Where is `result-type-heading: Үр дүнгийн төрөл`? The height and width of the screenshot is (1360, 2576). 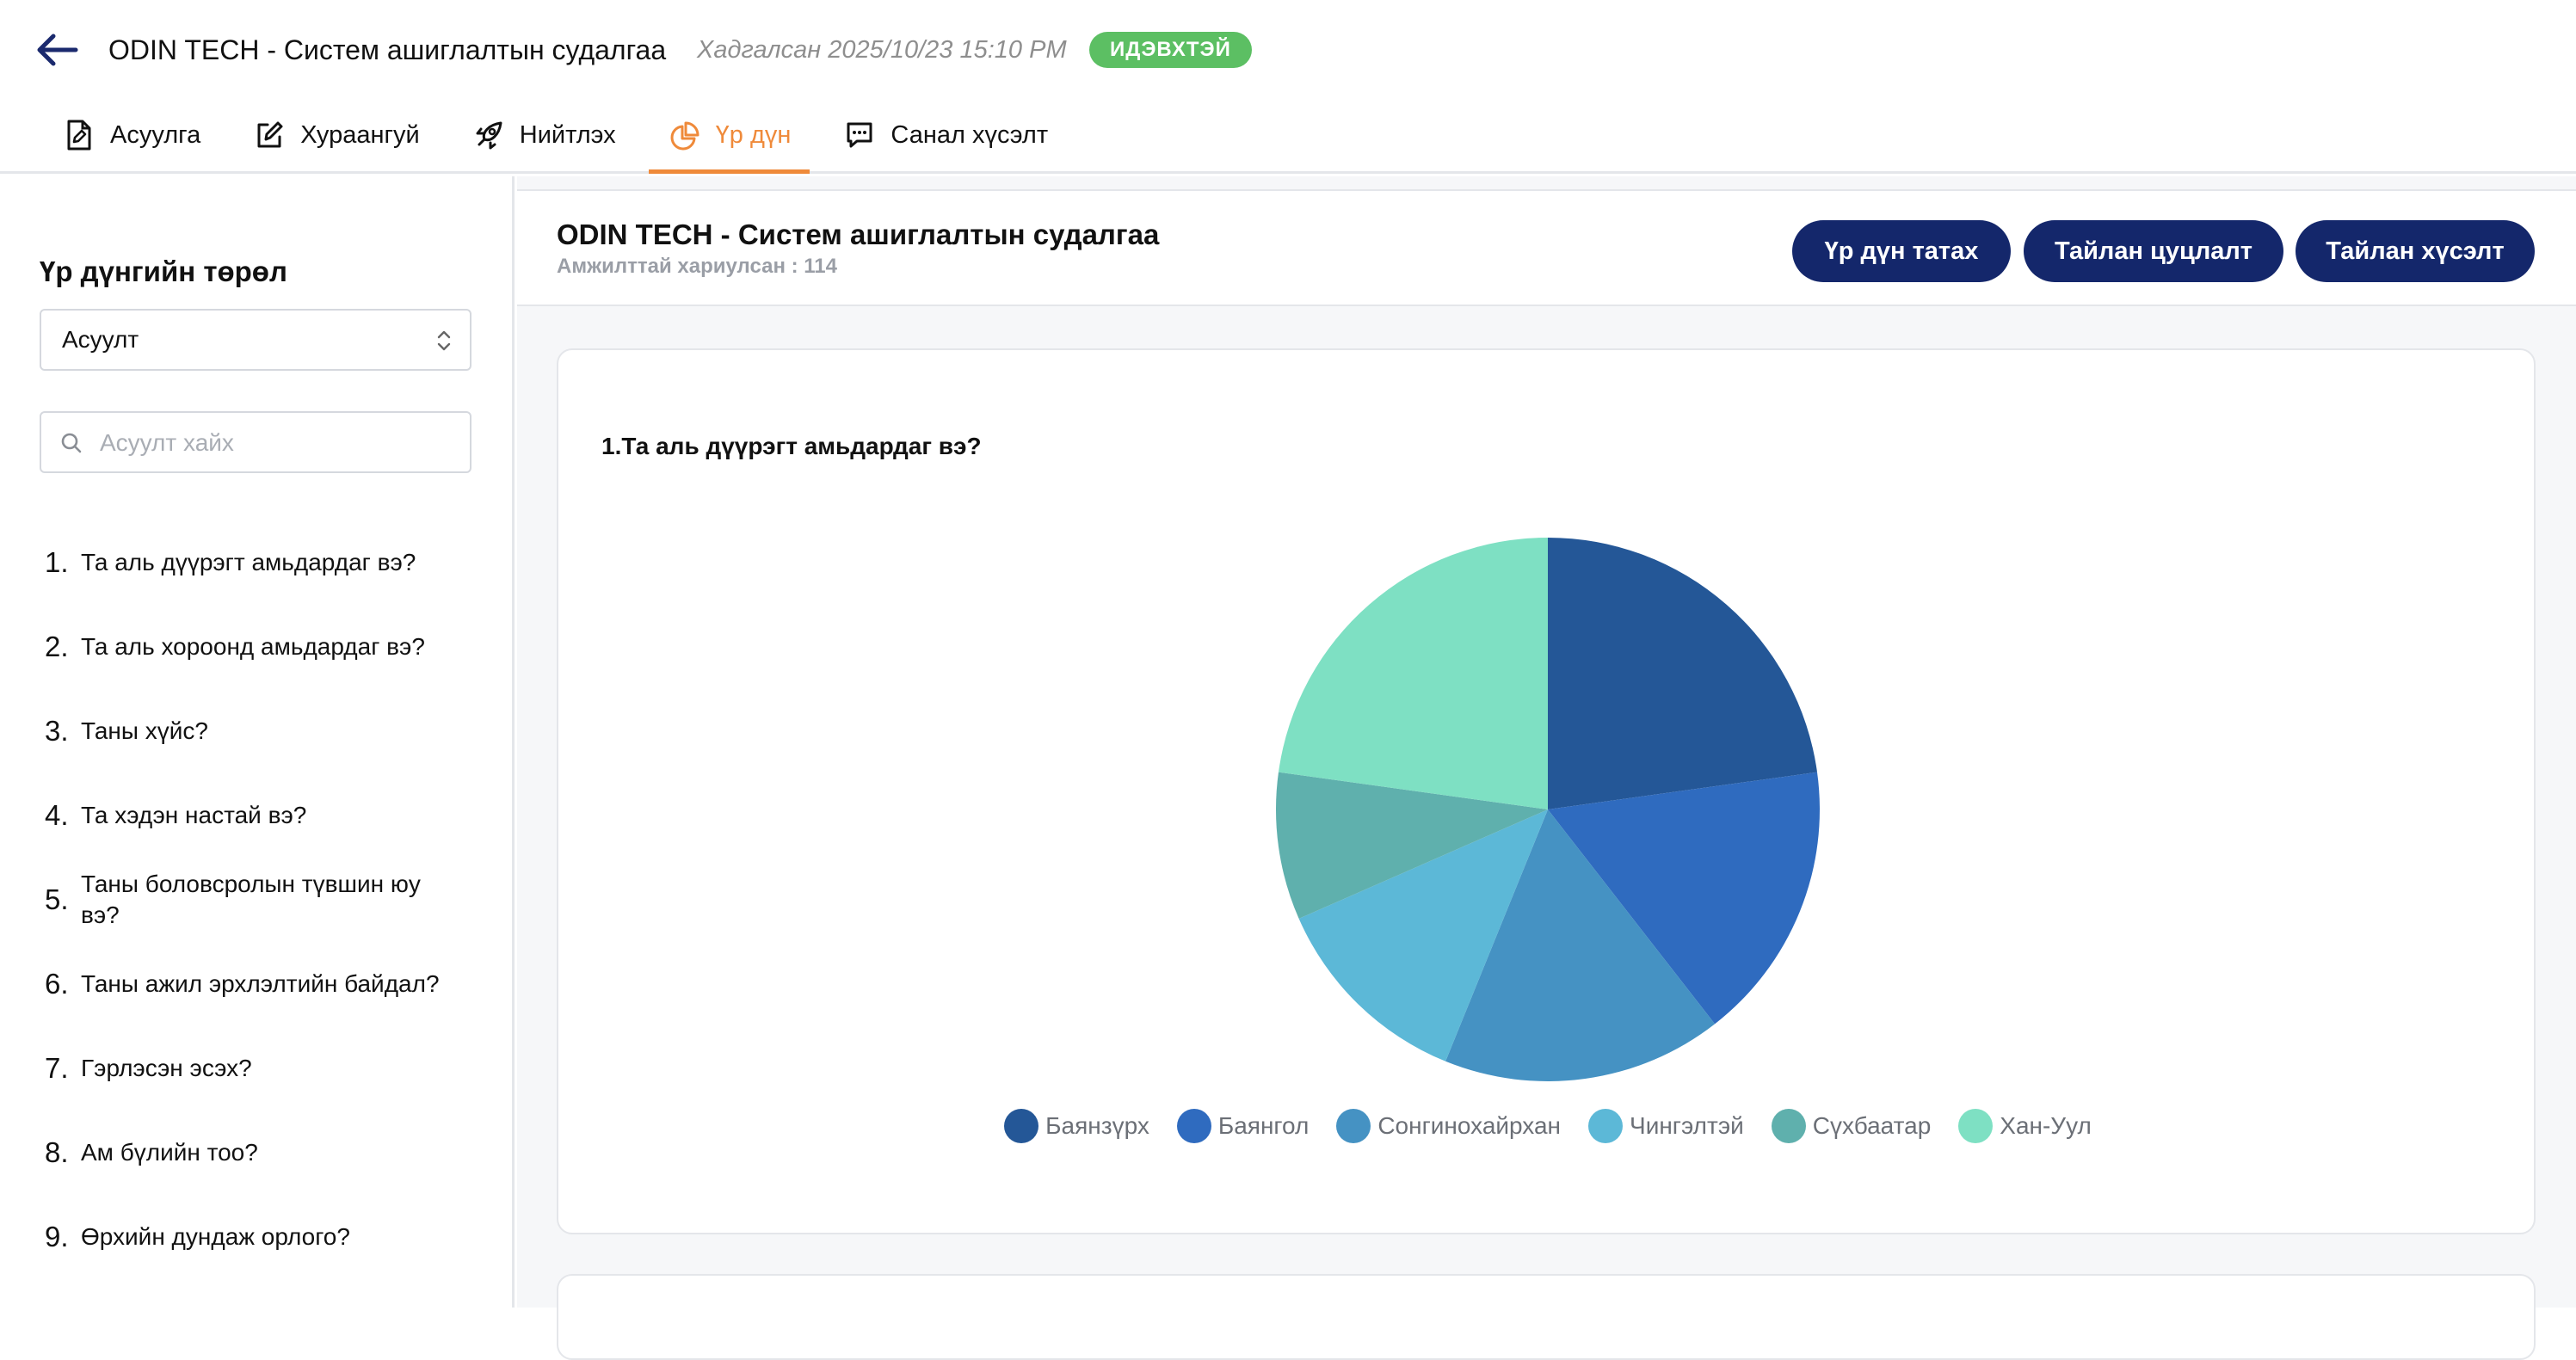 result-type-heading: Үр дүнгийн төрөл is located at coordinates (163, 271).